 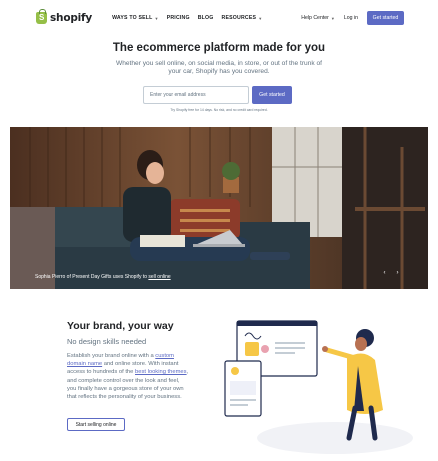 What do you see at coordinates (132, 18) in the screenshot?
I see `nav-ways-to-sell-label: WAYS TO SELL` at bounding box center [132, 18].